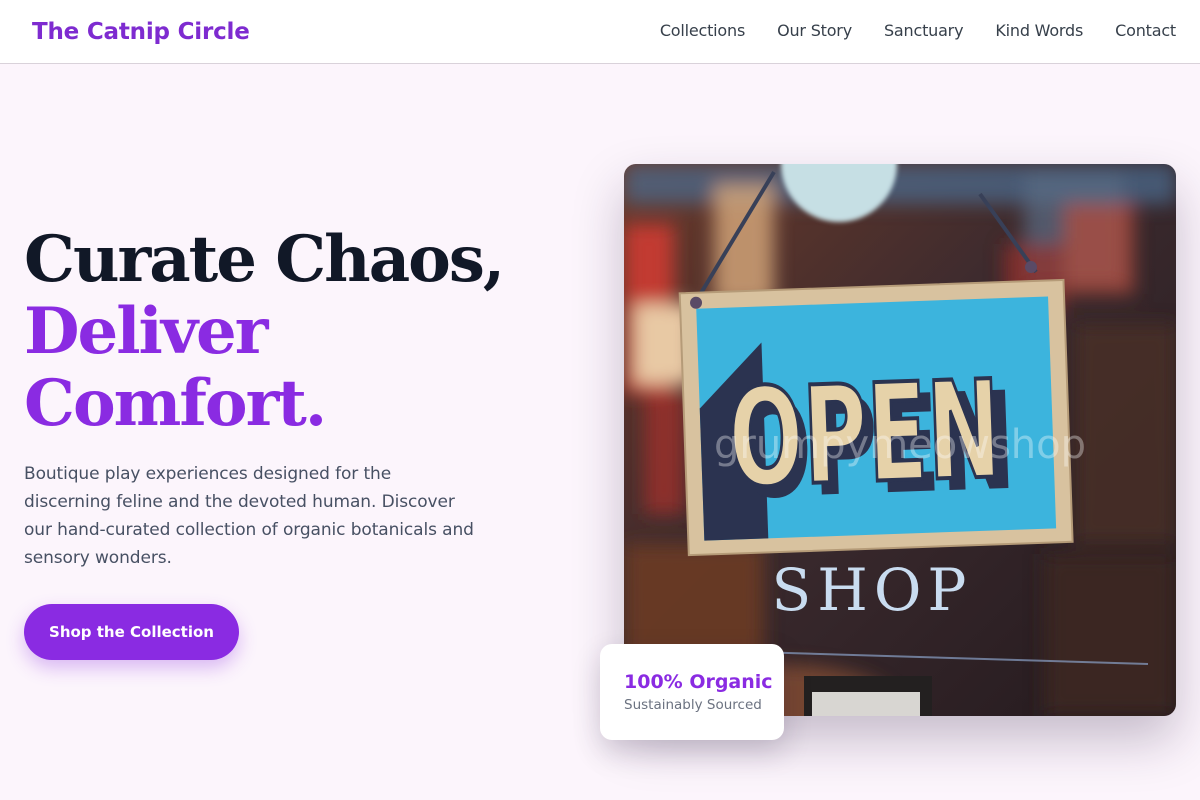  What do you see at coordinates (264, 259) in the screenshot?
I see `hero-title-line-1: Curate Chaos,` at bounding box center [264, 259].